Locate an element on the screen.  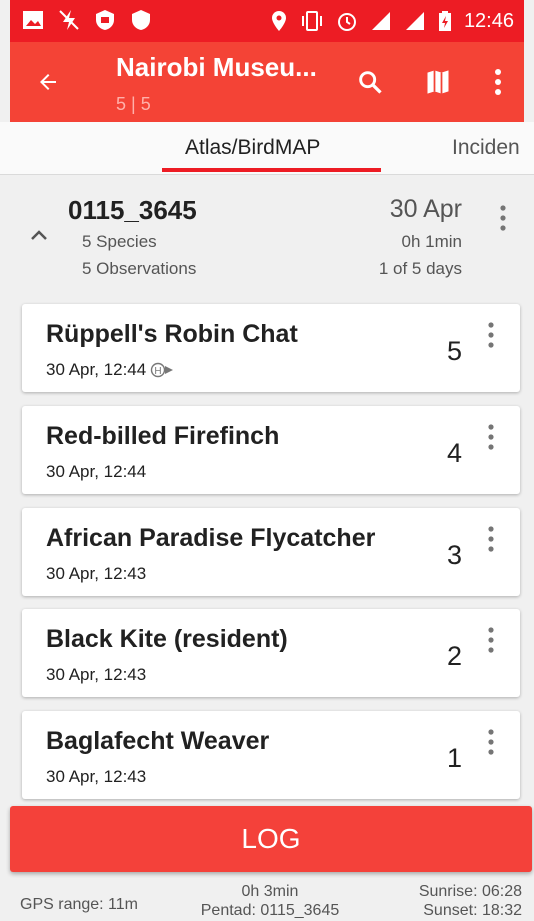
species-name: Rüppell's Robin Chat is located at coordinates (172, 334).